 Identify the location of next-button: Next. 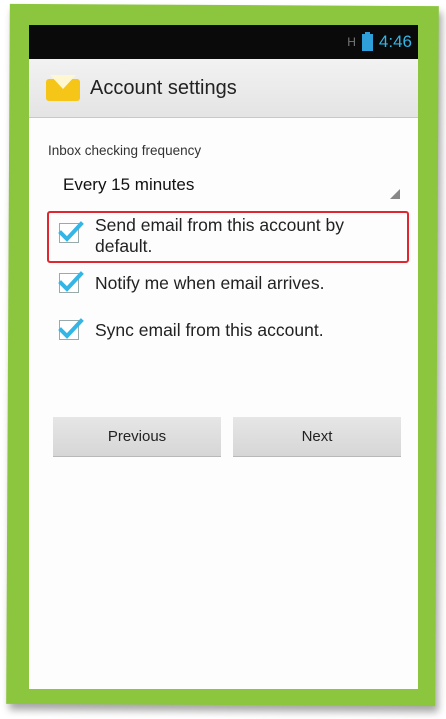
(317, 437).